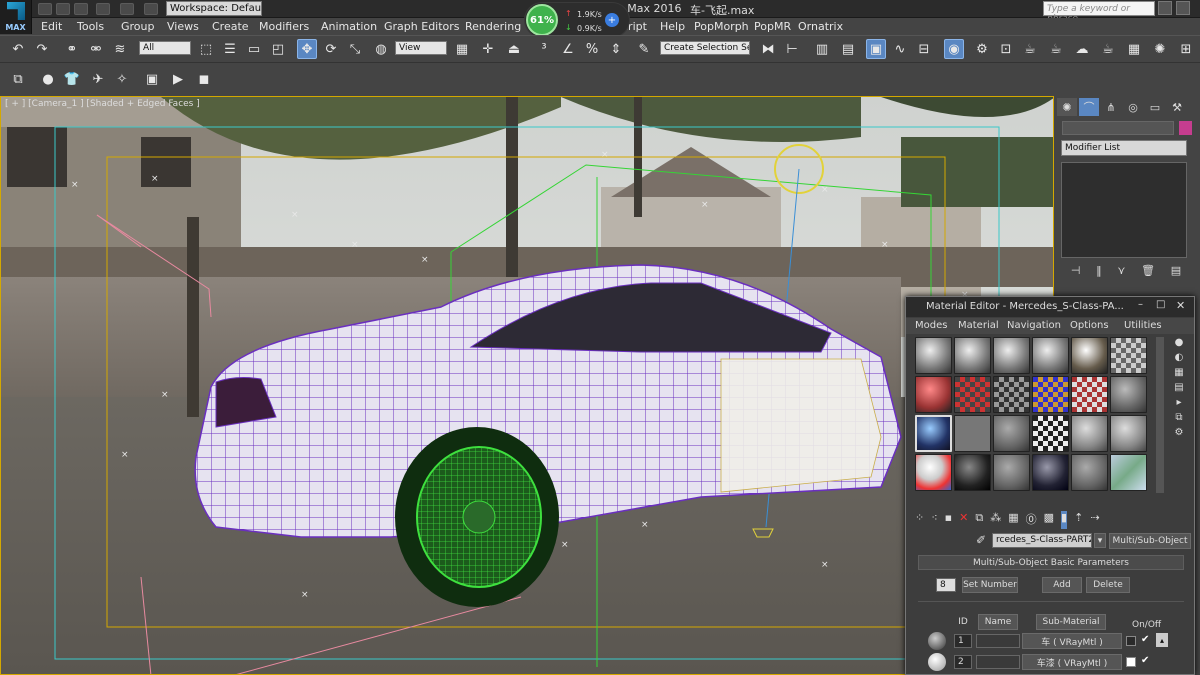 The image size is (1200, 675). What do you see at coordinates (1134, 49) in the screenshot?
I see `vray-fb-icon: ▦` at bounding box center [1134, 49].